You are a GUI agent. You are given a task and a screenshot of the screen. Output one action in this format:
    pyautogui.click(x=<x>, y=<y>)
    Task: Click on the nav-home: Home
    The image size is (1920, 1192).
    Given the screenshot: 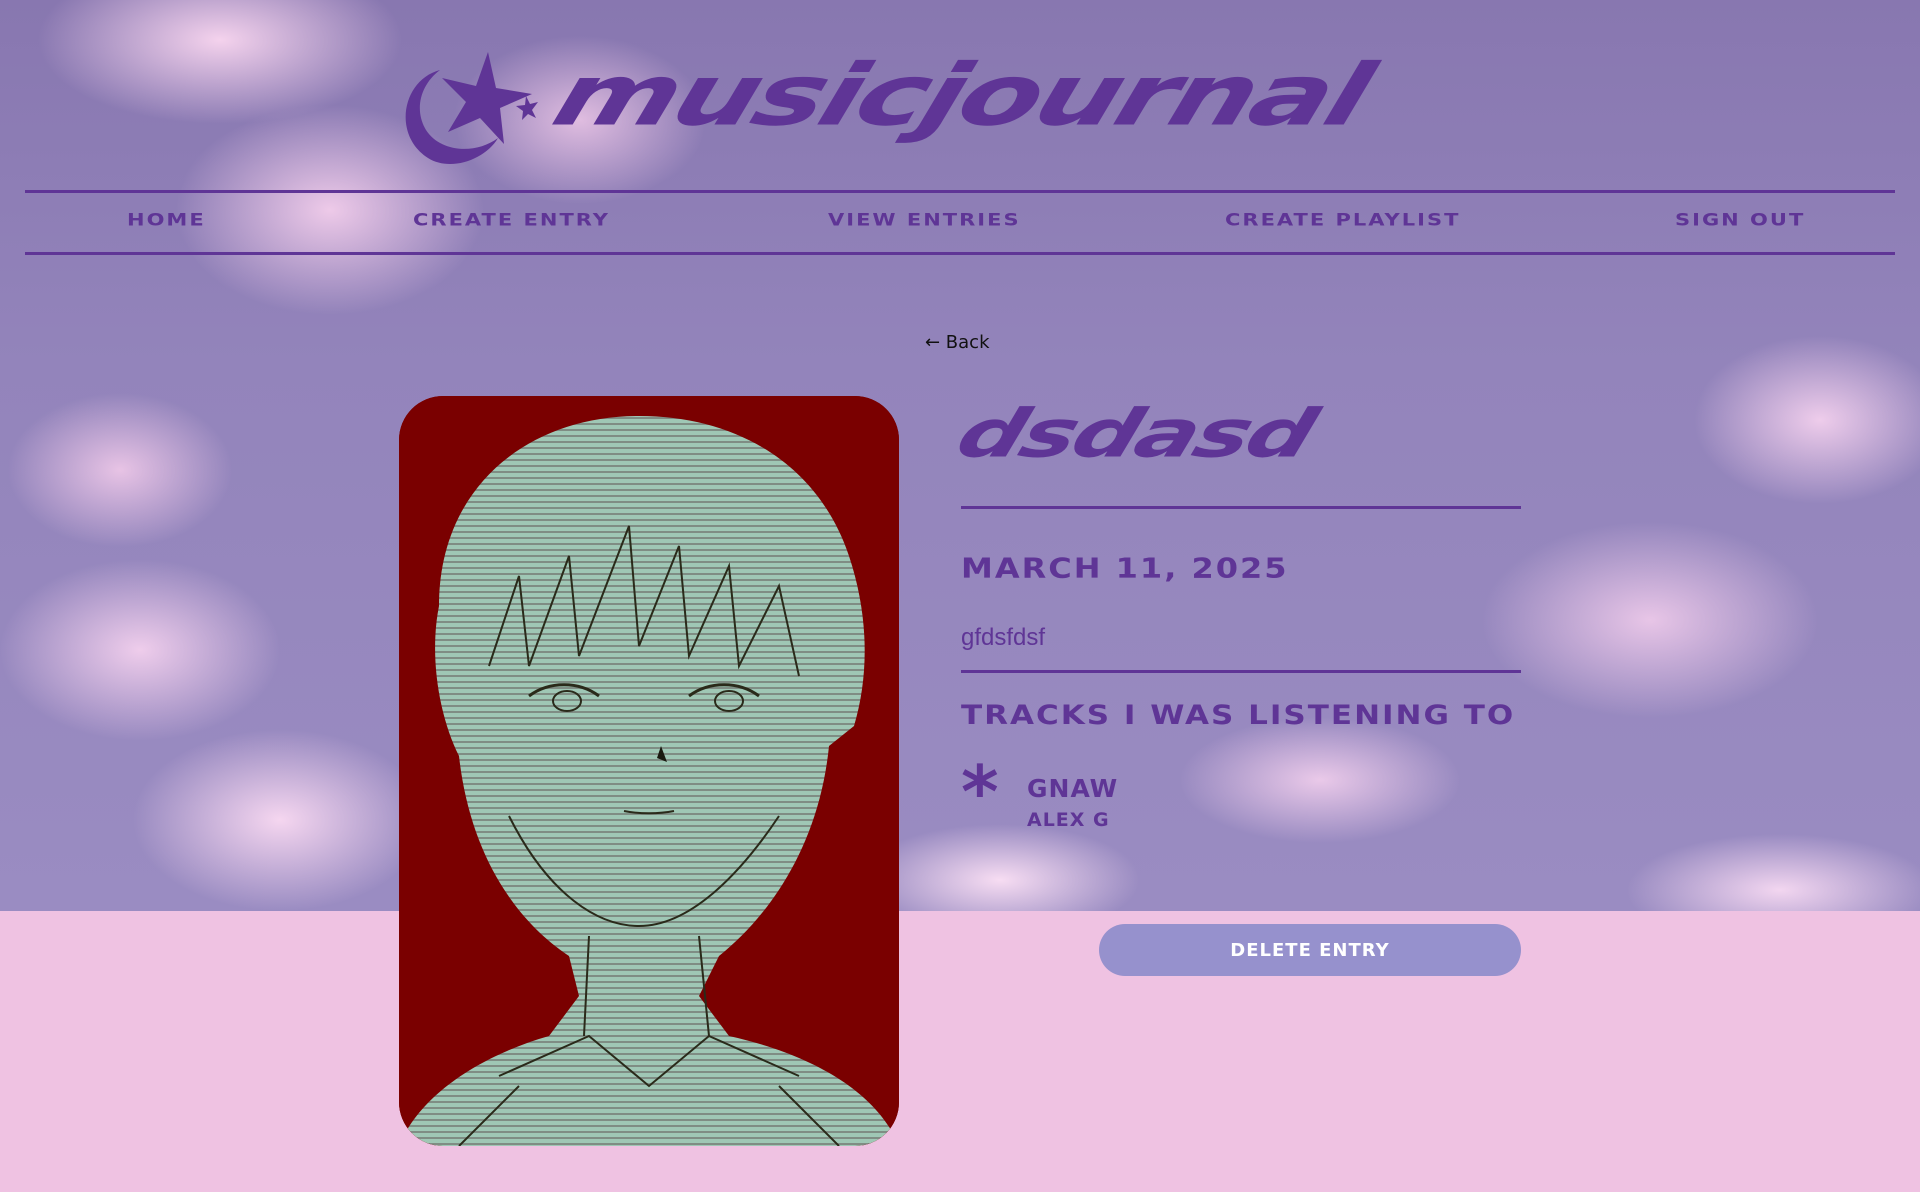 What is the action you would take?
    pyautogui.click(x=166, y=219)
    